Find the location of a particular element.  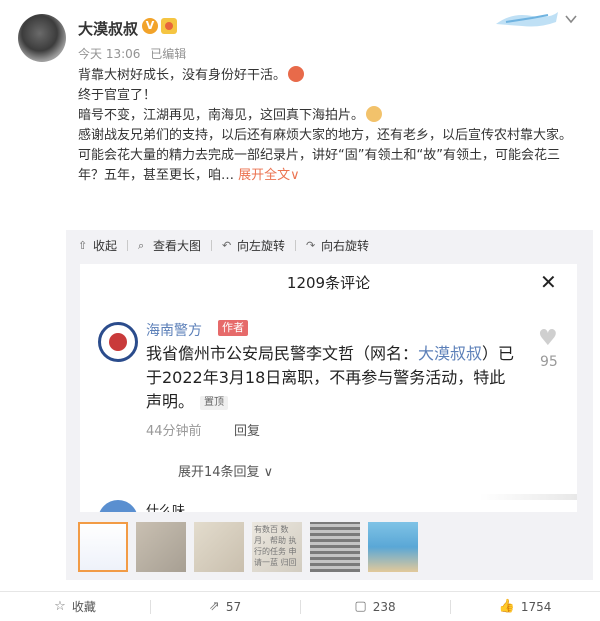

view-large-button: ⌕ 查看大图 is located at coordinates (169, 245).